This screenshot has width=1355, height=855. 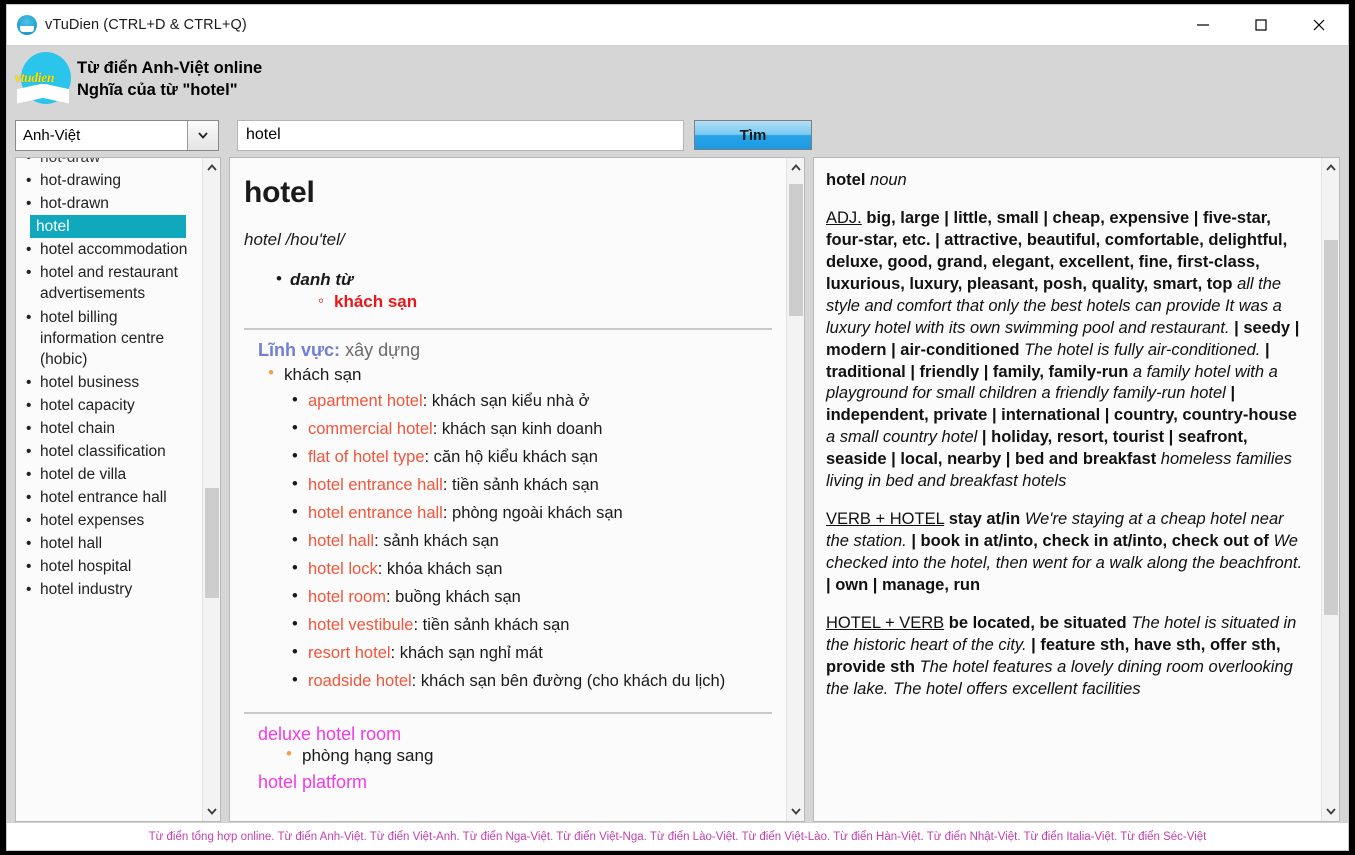 What do you see at coordinates (111, 566) in the screenshot?
I see `list-item: hotel hospital` at bounding box center [111, 566].